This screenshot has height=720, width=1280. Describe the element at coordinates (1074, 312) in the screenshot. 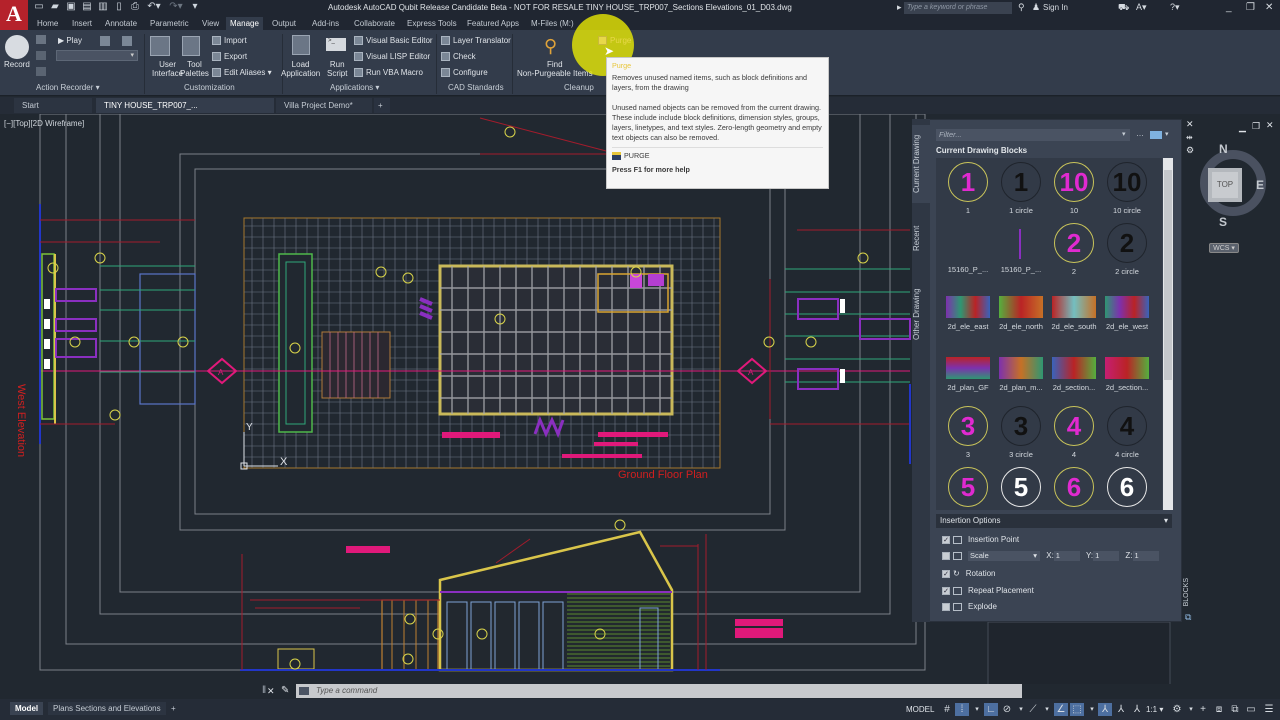

I see `block-item: 2d_ele_south` at that location.